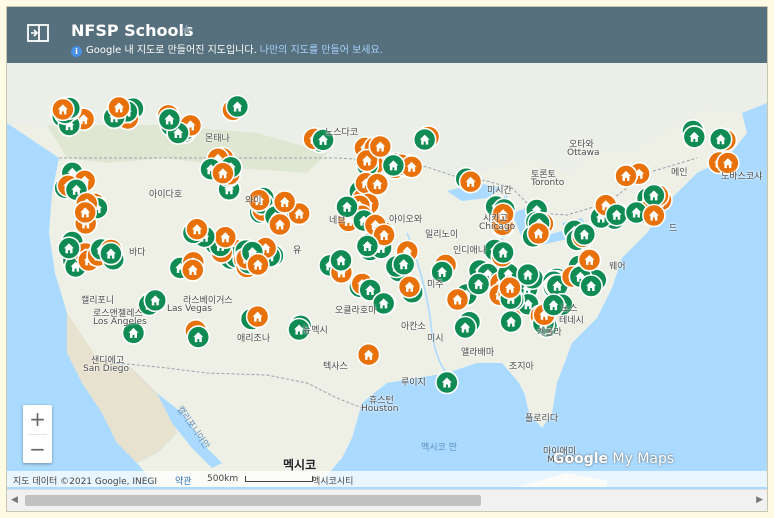 The image size is (774, 518). Describe the element at coordinates (186, 30) in the screenshot. I see `star-icon: ★` at that location.